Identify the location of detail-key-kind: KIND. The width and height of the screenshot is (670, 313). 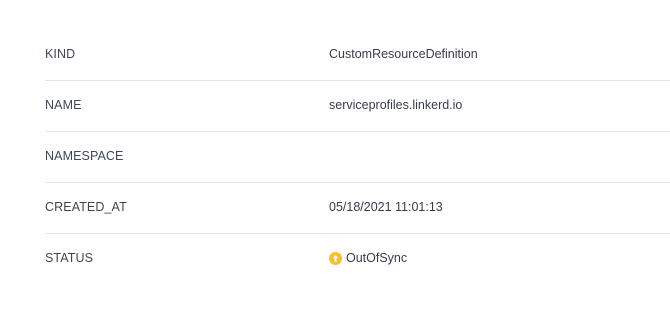
(60, 54).